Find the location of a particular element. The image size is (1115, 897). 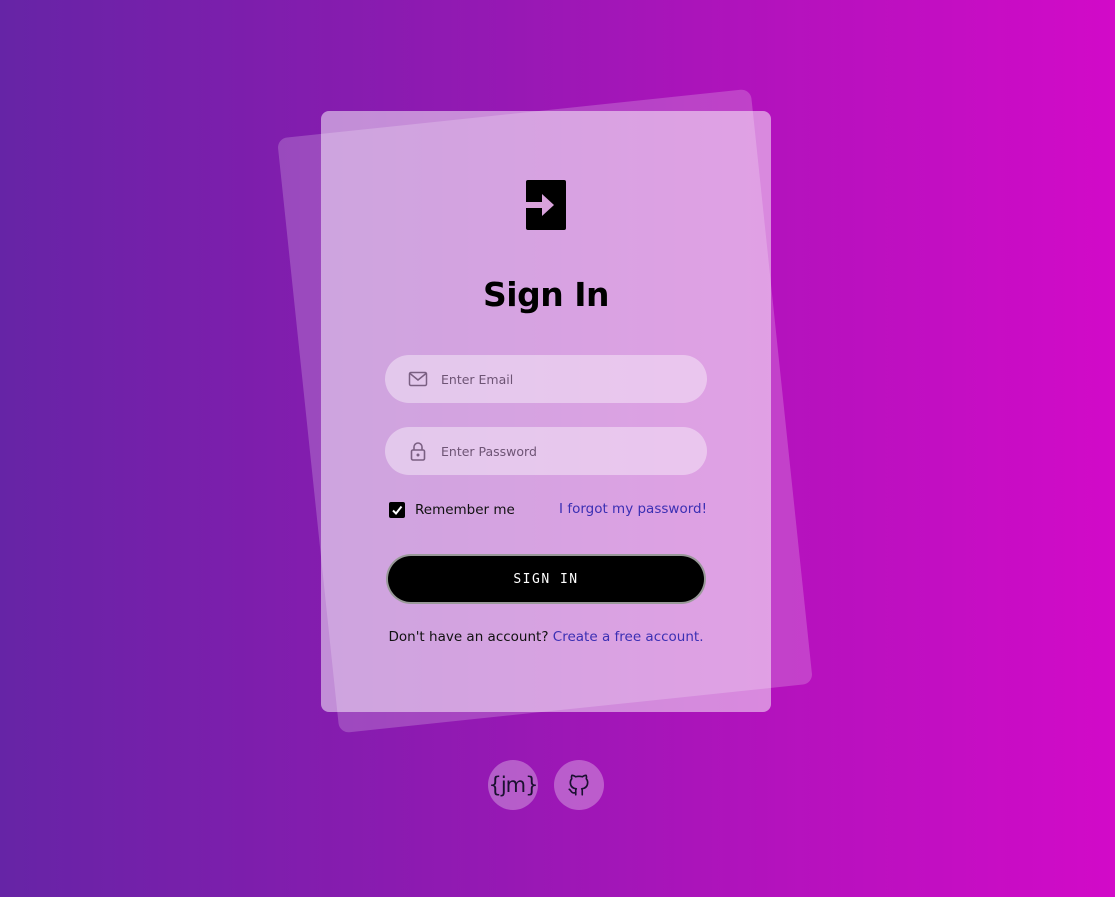

sign-in-button: SIGN IN is located at coordinates (546, 579).